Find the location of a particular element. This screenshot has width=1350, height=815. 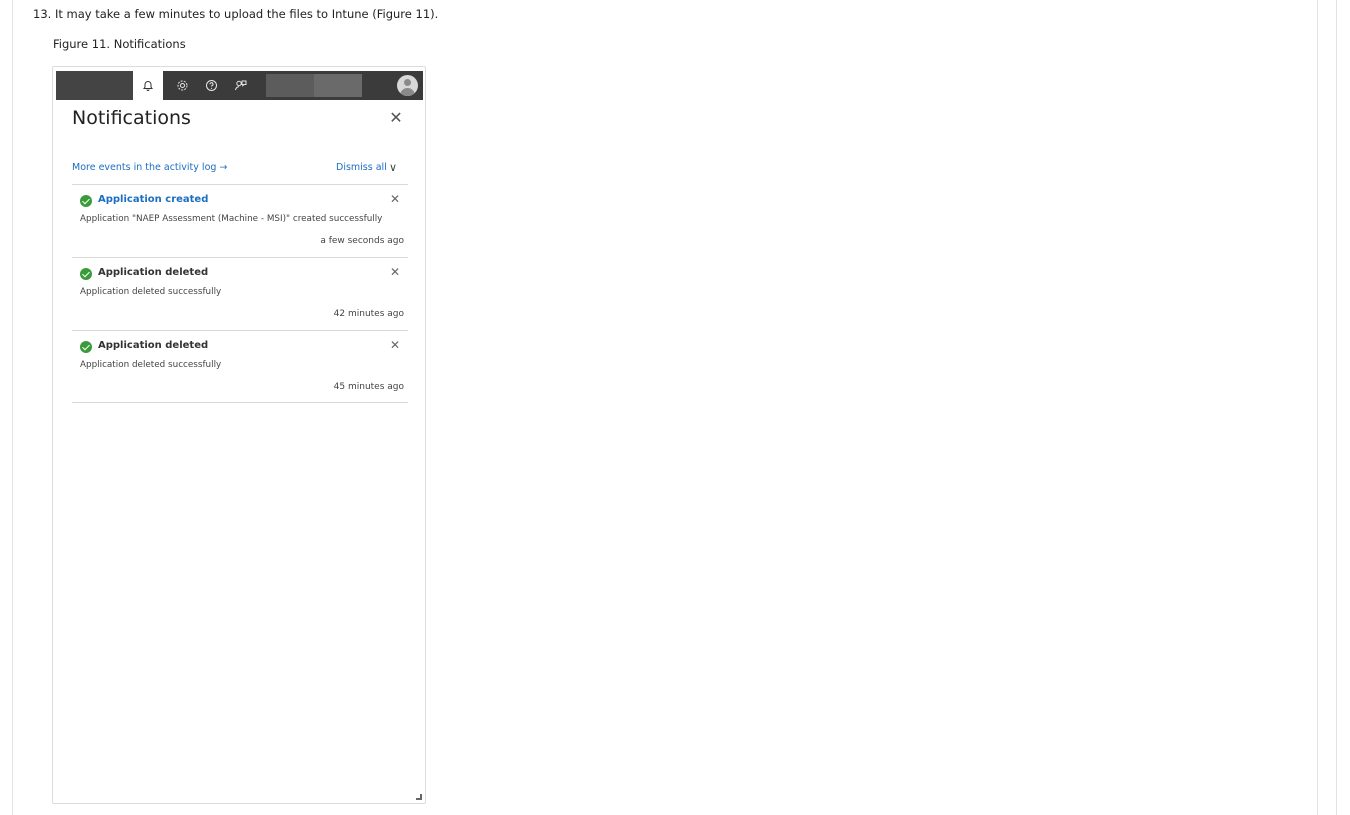

activity-log-link: More events in the activity log → is located at coordinates (149, 167).